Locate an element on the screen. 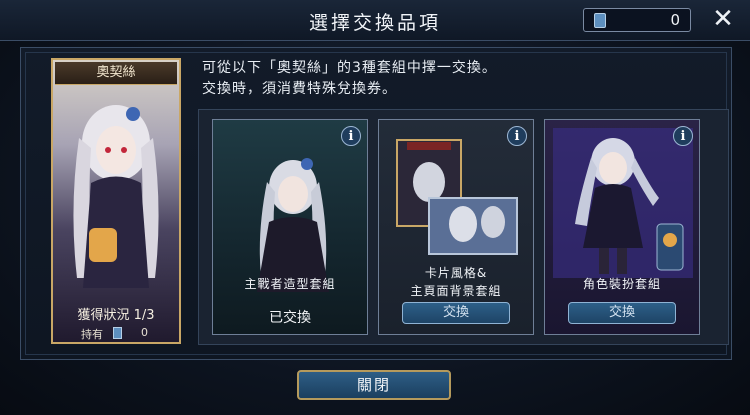  card-style-art is located at coordinates (457, 197).